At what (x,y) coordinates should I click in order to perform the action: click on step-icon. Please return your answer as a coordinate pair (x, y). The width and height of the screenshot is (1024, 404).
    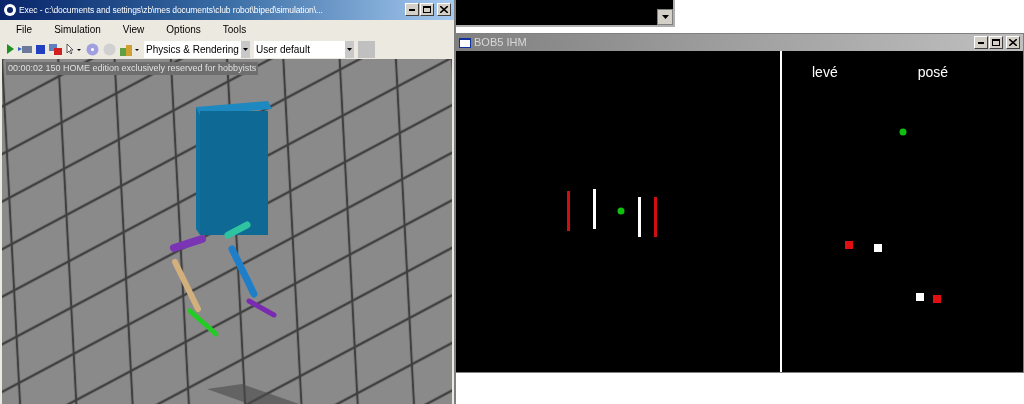
    Looking at the image, I should click on (25, 49).